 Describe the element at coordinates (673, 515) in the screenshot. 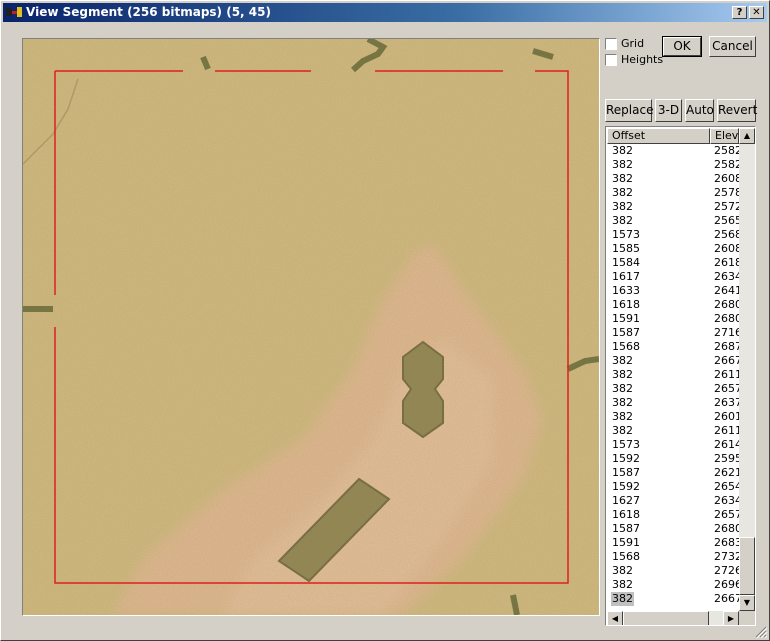

I see `table-row: 1618 2657` at that location.